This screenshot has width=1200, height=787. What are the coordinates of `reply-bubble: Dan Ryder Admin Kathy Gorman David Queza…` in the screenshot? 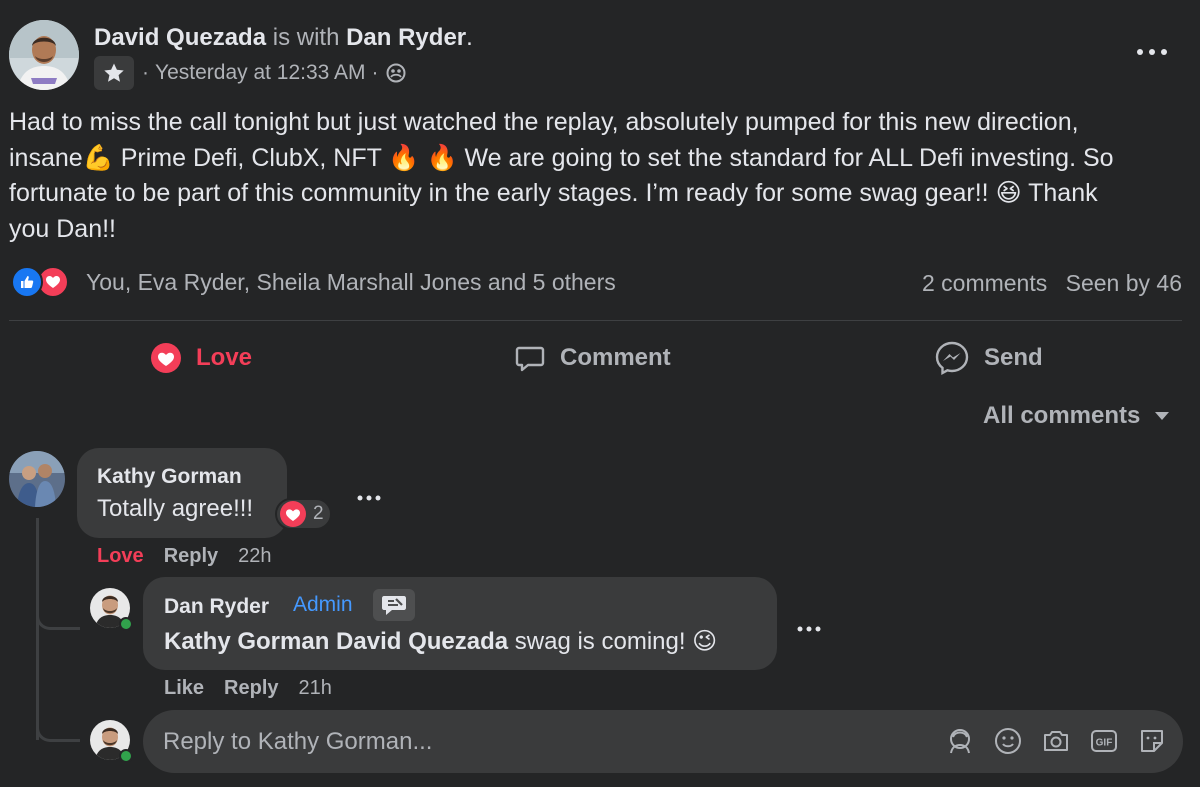 It's located at (460, 623).